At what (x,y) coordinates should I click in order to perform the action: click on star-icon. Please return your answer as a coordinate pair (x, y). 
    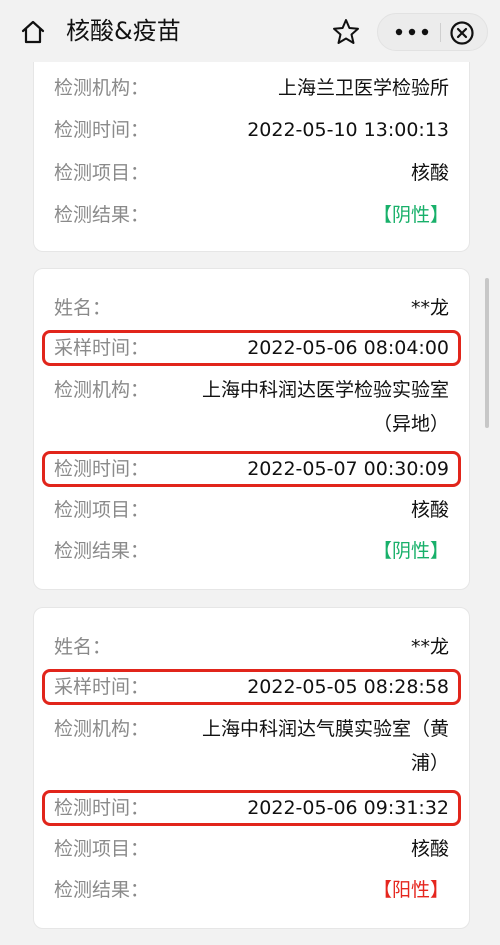
    Looking at the image, I should click on (346, 32).